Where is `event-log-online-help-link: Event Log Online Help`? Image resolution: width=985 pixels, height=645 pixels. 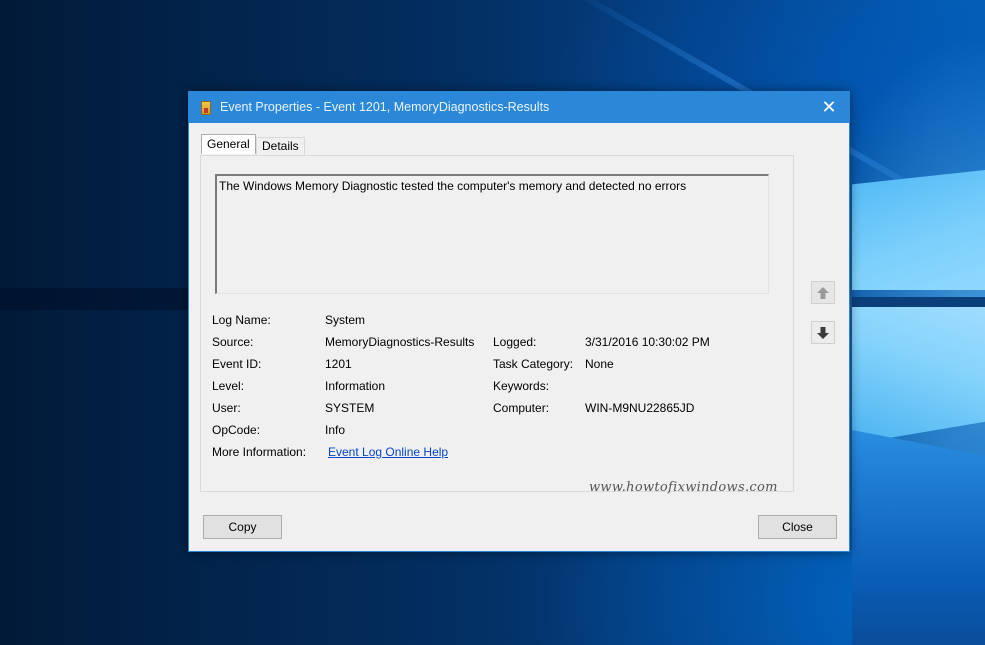 event-log-online-help-link: Event Log Online Help is located at coordinates (388, 452).